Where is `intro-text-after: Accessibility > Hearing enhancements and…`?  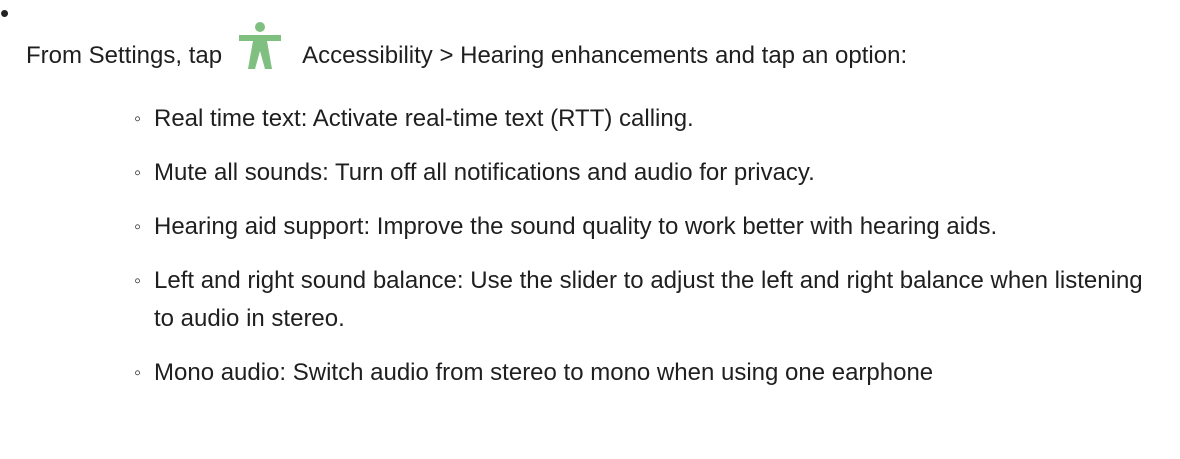
intro-text-after: Accessibility > Hearing enhancements and… is located at coordinates (605, 55).